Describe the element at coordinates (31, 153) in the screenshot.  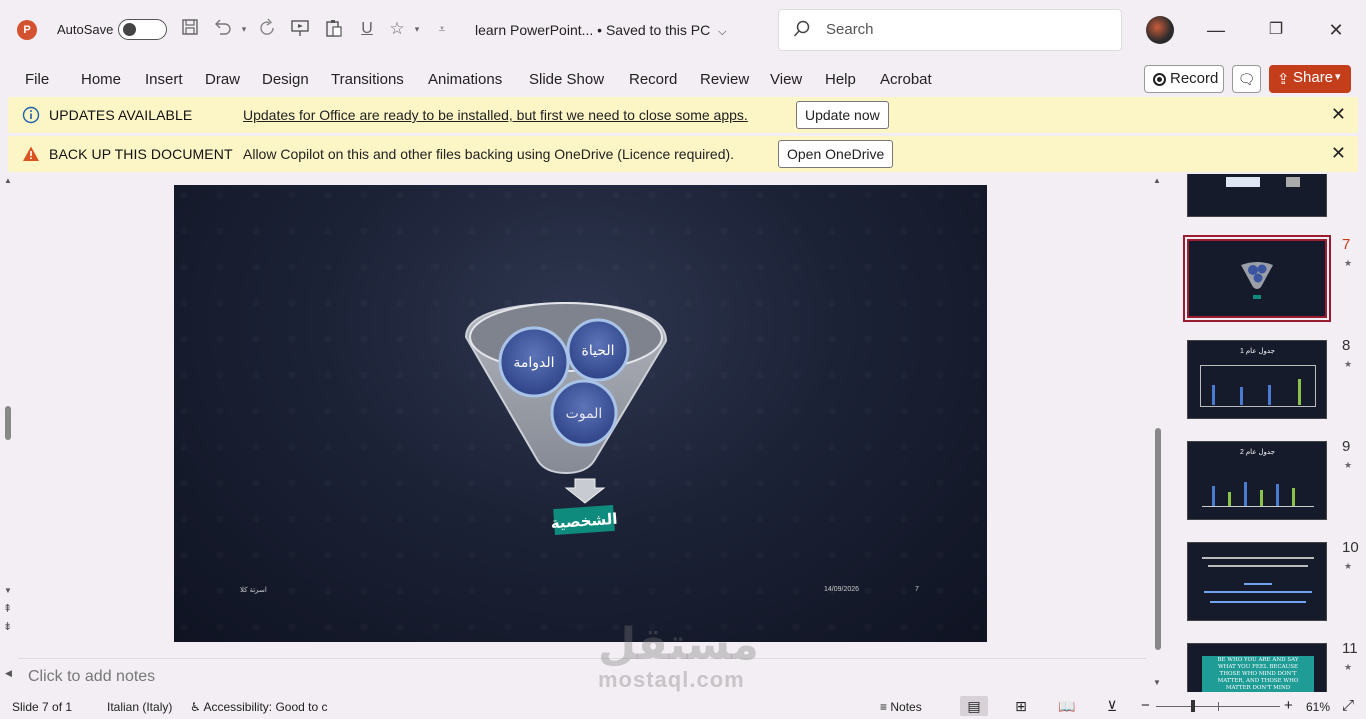
I see `warning-icon` at that location.